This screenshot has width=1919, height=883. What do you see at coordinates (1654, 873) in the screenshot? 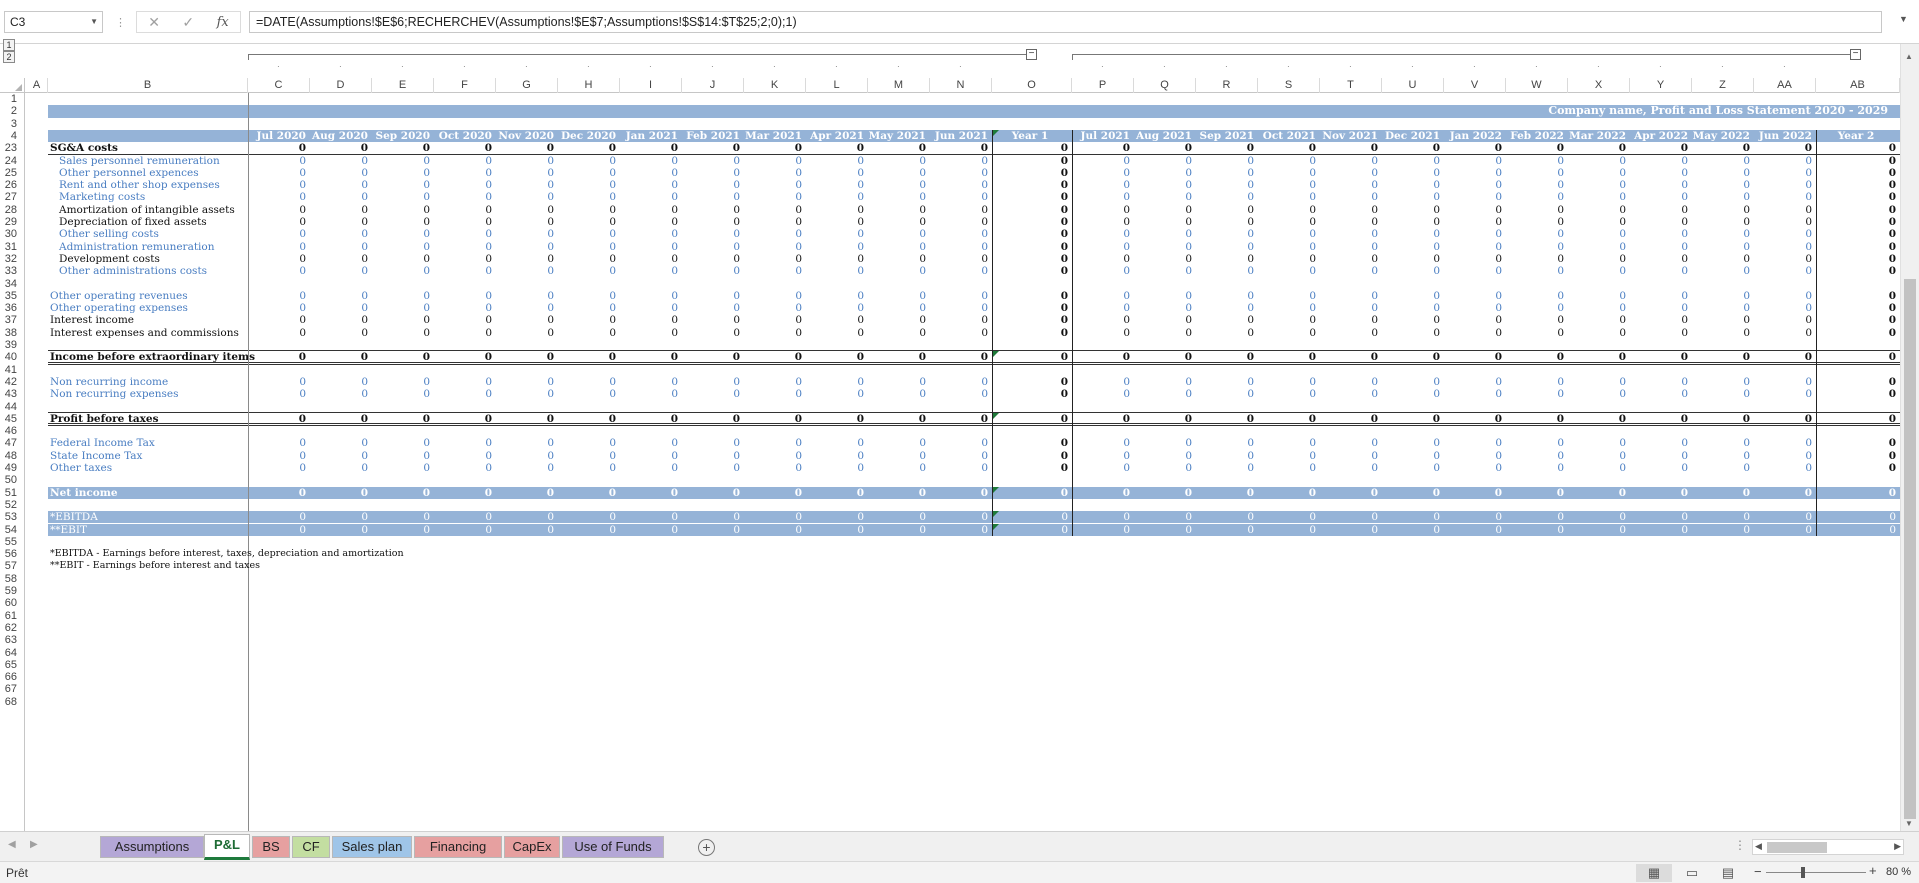
I see `normal-view-icon: ▦` at bounding box center [1654, 873].